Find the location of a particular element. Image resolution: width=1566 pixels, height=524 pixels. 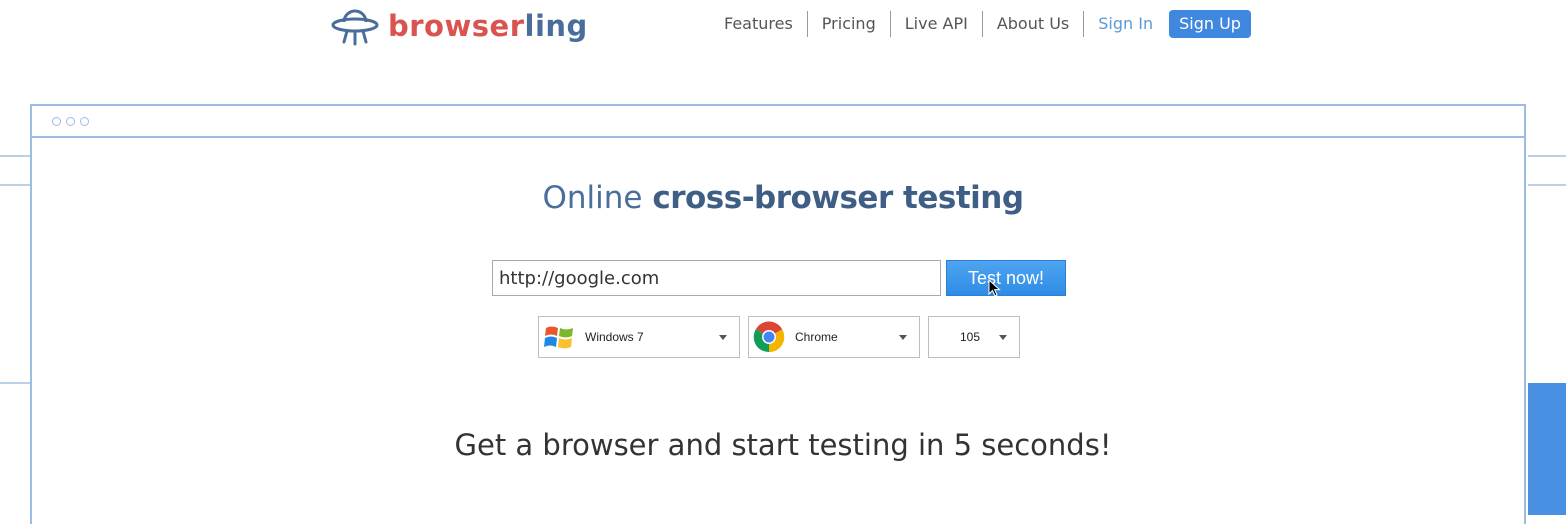

version-select-value: 105 is located at coordinates (970, 337).